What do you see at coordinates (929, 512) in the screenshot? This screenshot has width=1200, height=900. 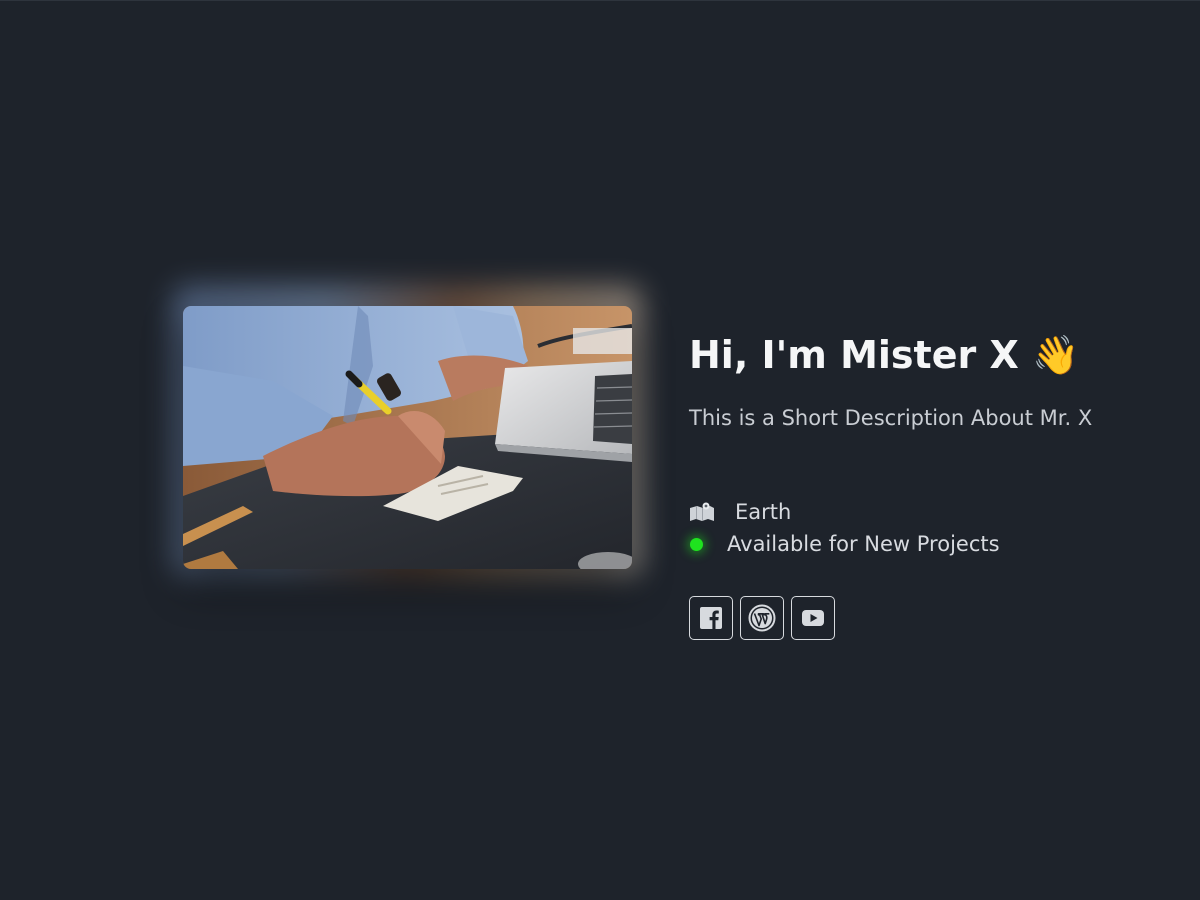 I see `location-row: Earth` at bounding box center [929, 512].